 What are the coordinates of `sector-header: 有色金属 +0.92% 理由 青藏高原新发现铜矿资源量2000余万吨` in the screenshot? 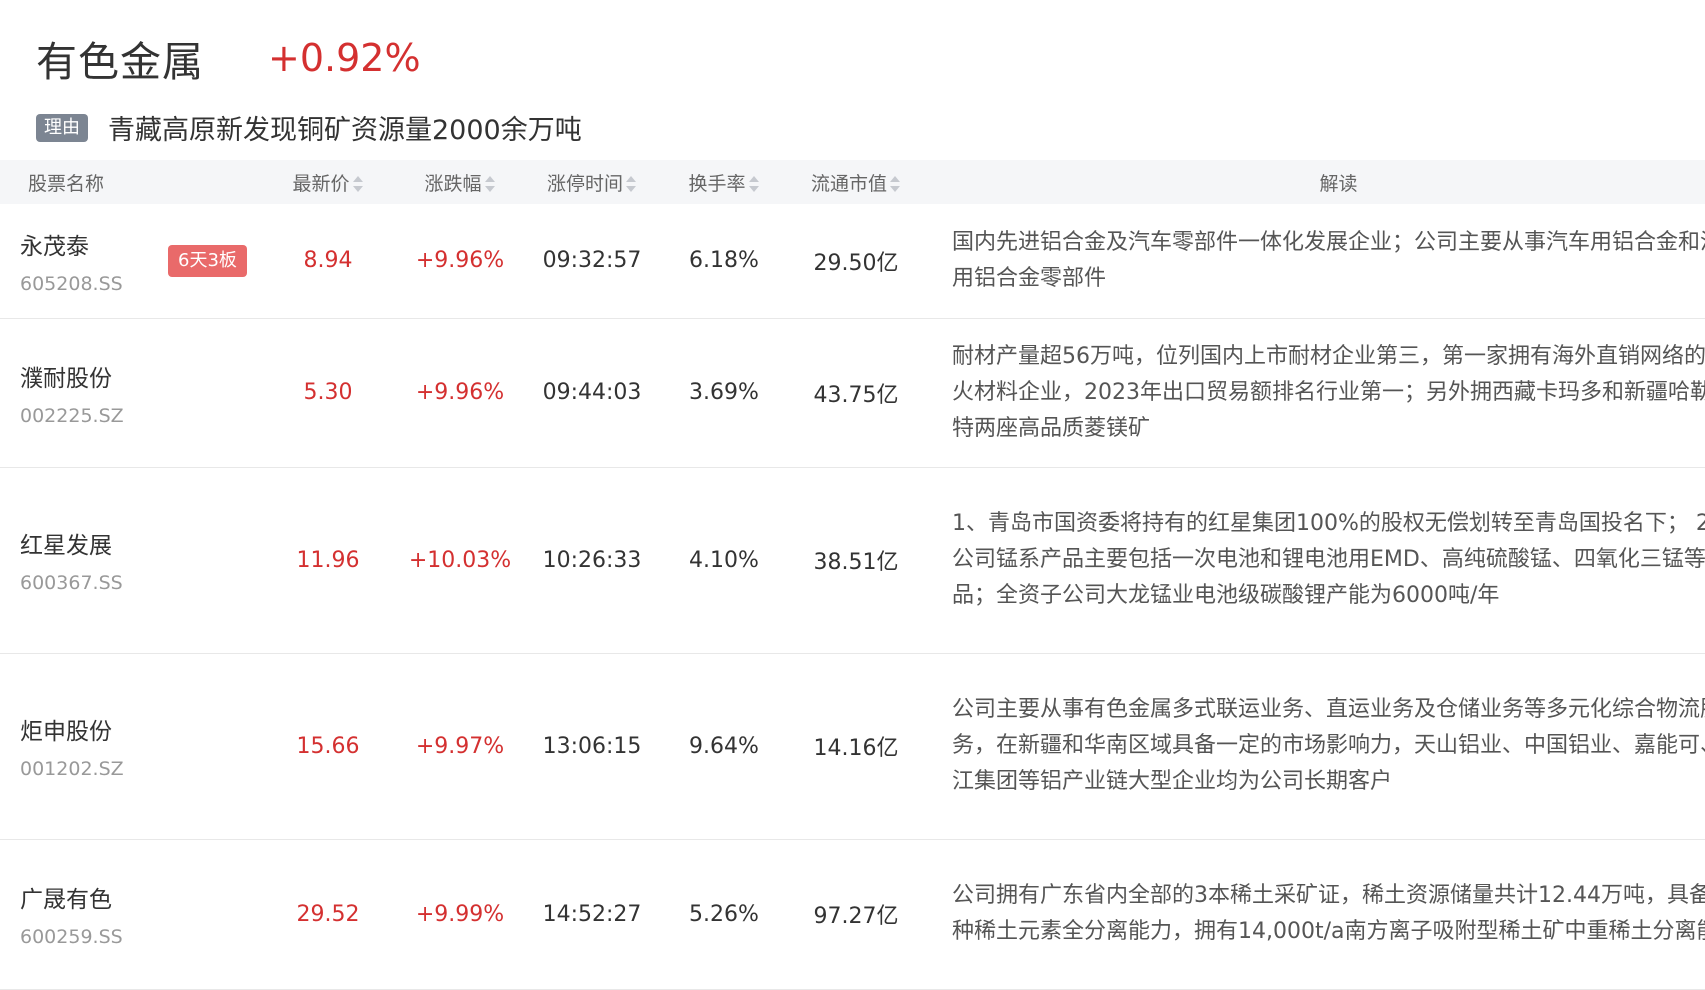 It's located at (309, 87).